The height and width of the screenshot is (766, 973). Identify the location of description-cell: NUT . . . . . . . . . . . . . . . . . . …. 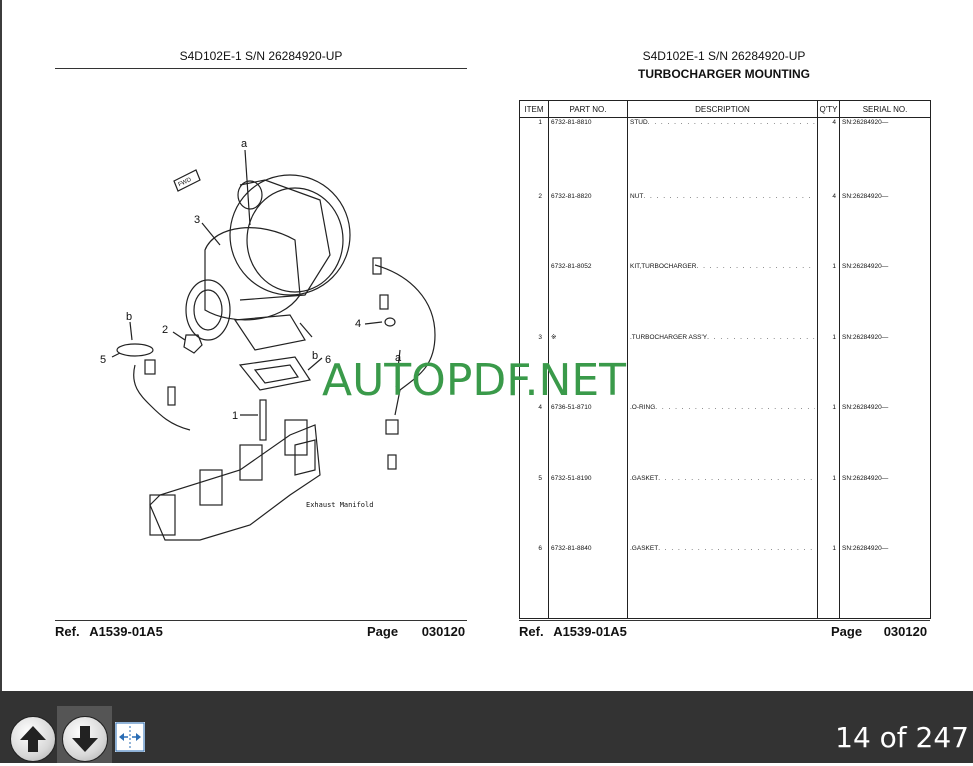
(722, 227).